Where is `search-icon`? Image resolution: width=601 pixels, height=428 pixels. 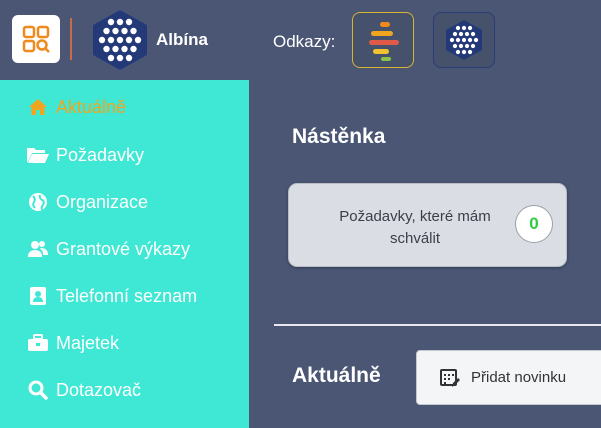
search-icon is located at coordinates (38, 390).